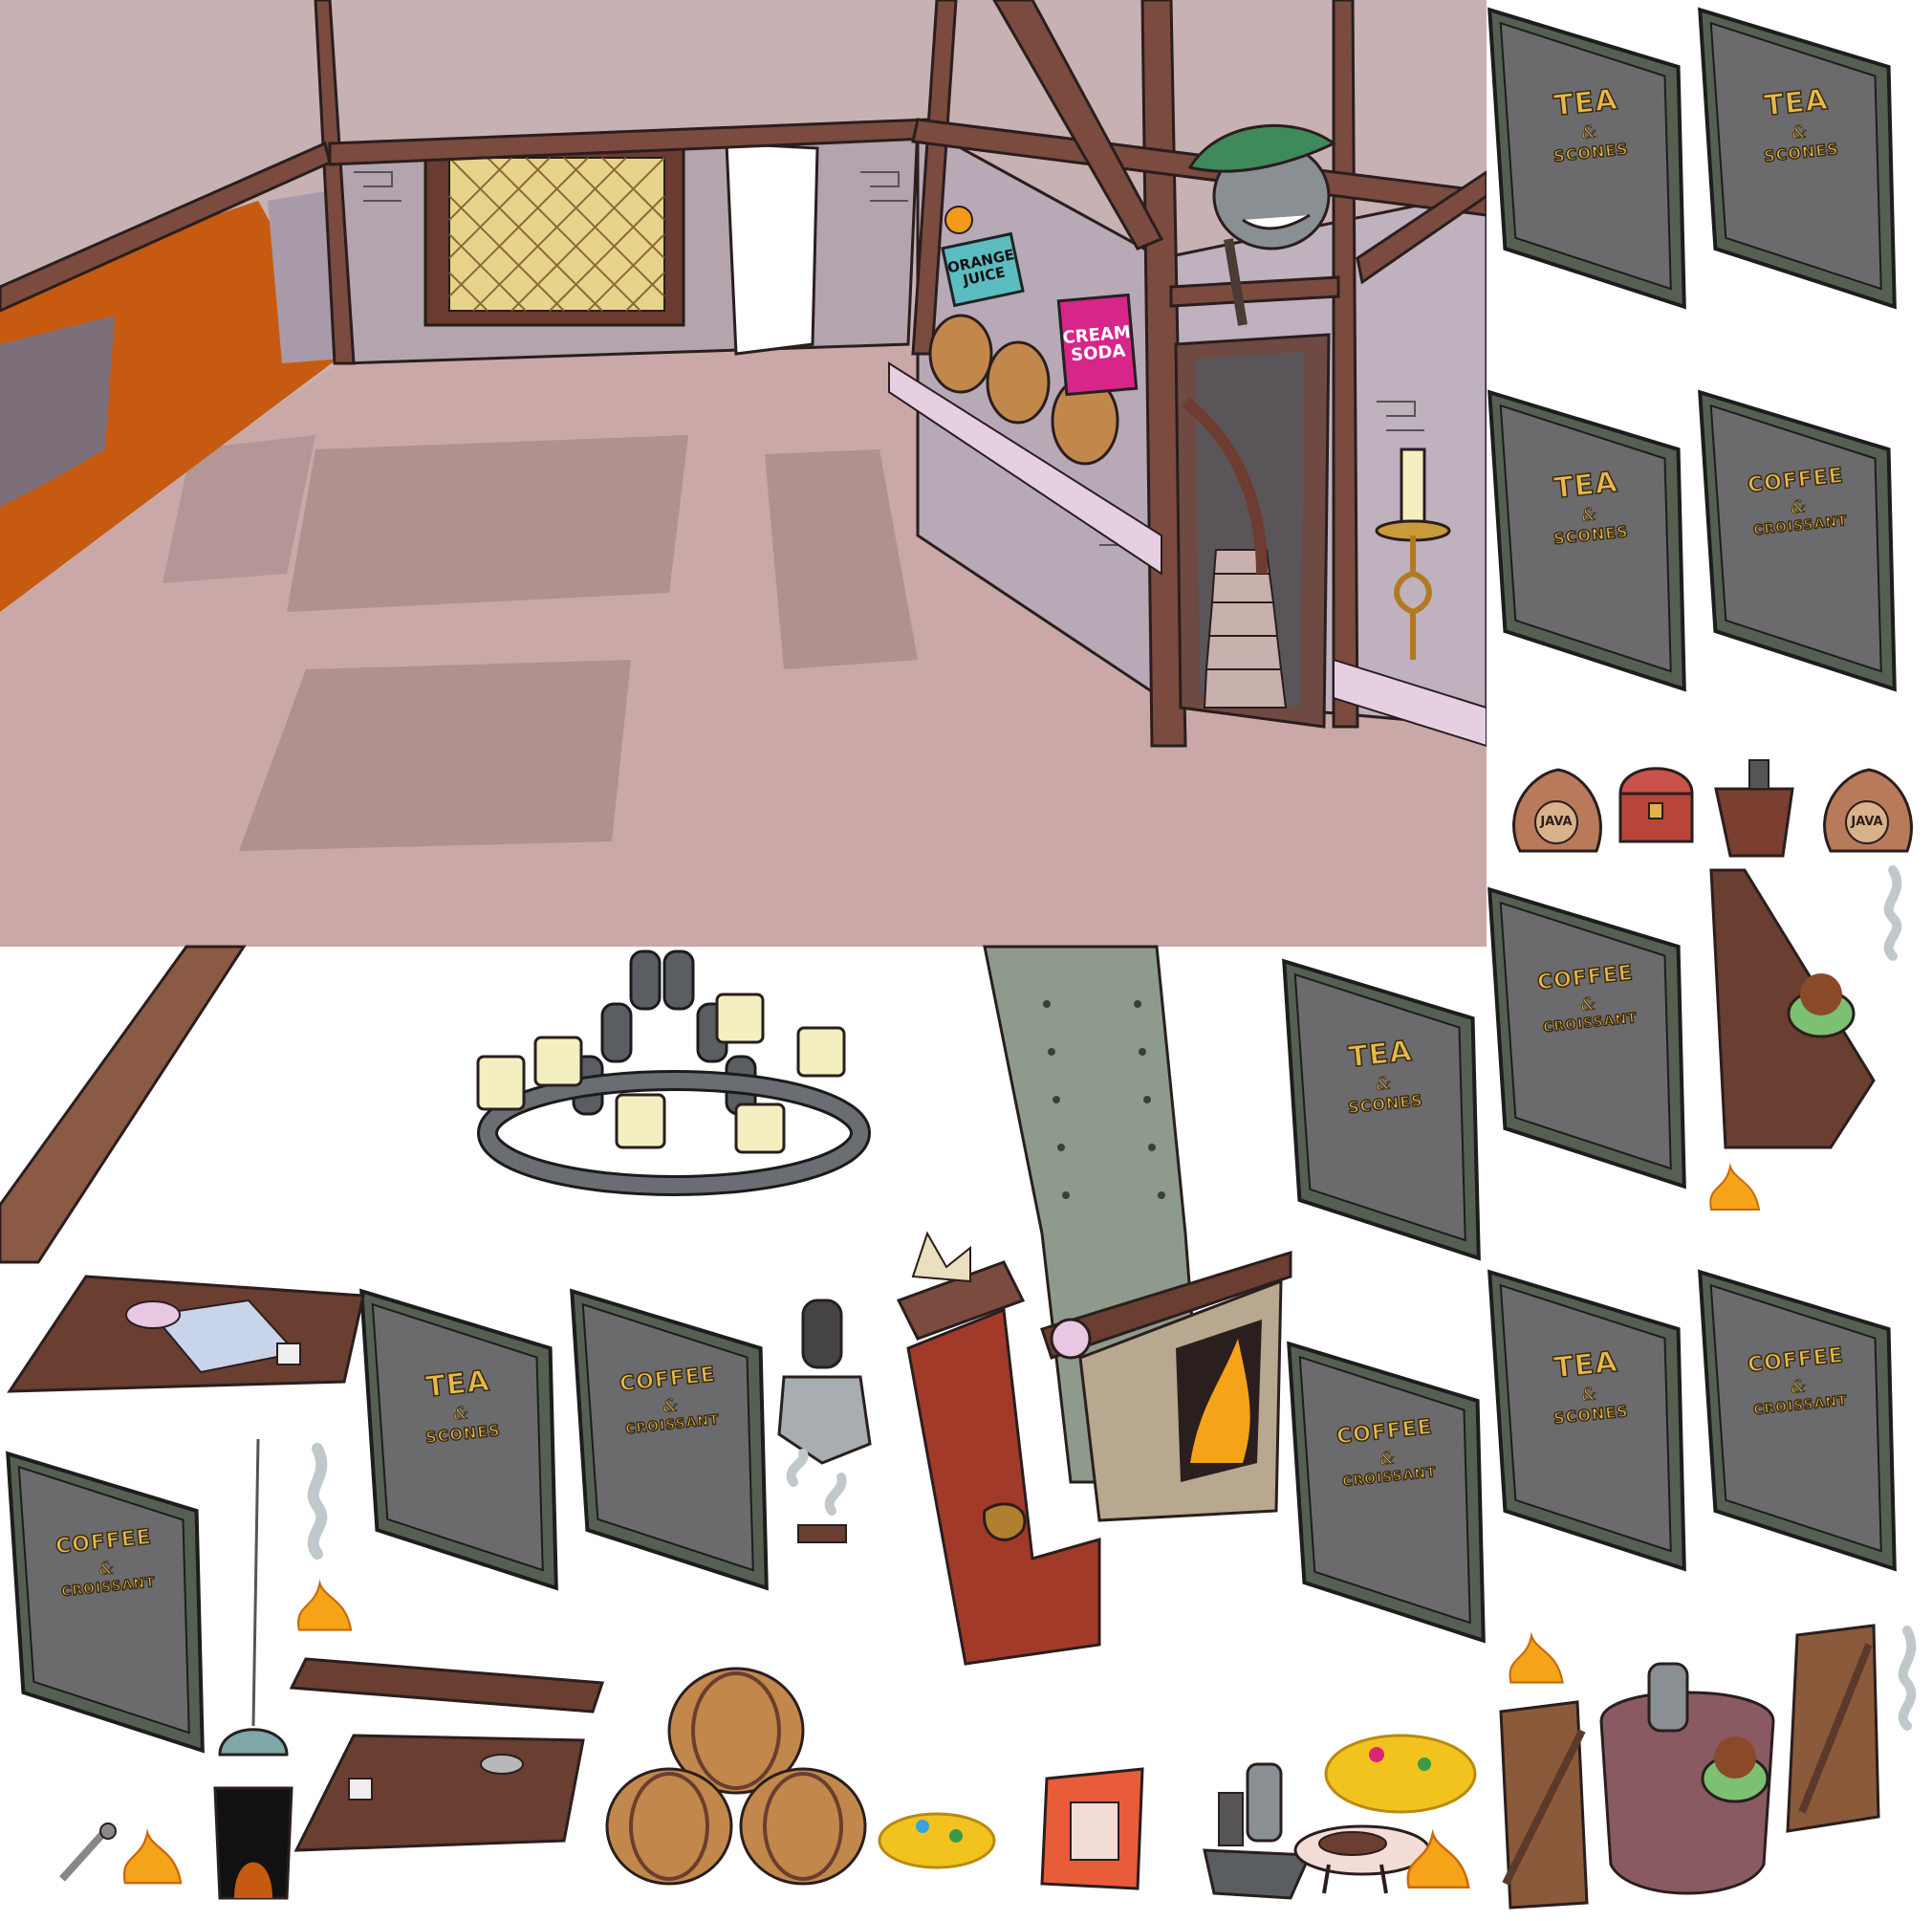 Image resolution: width=1932 pixels, height=1921 pixels. Describe the element at coordinates (1754, 808) in the screenshot. I see `podium-icon` at that location.